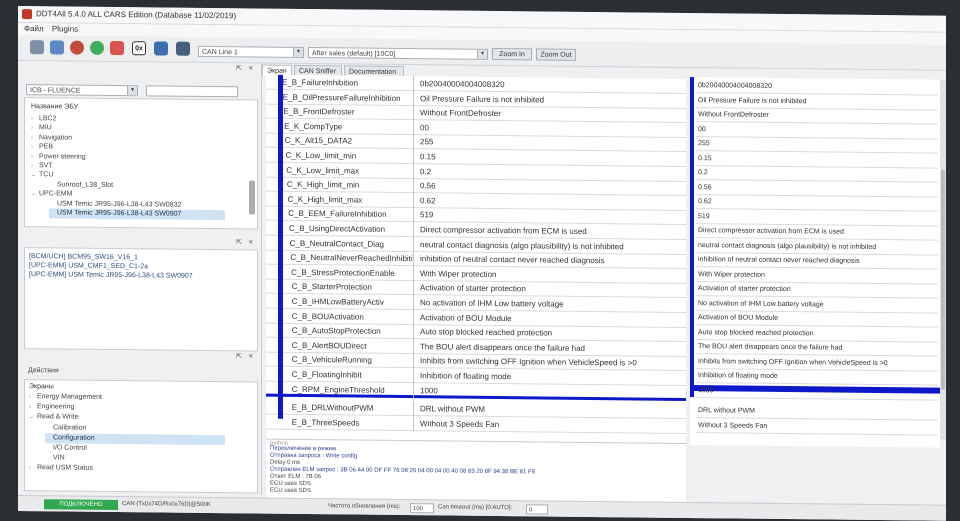  Describe the element at coordinates (82, 90) in the screenshot. I see `vehicle-select: ICB - FLUENCE ▾` at that location.